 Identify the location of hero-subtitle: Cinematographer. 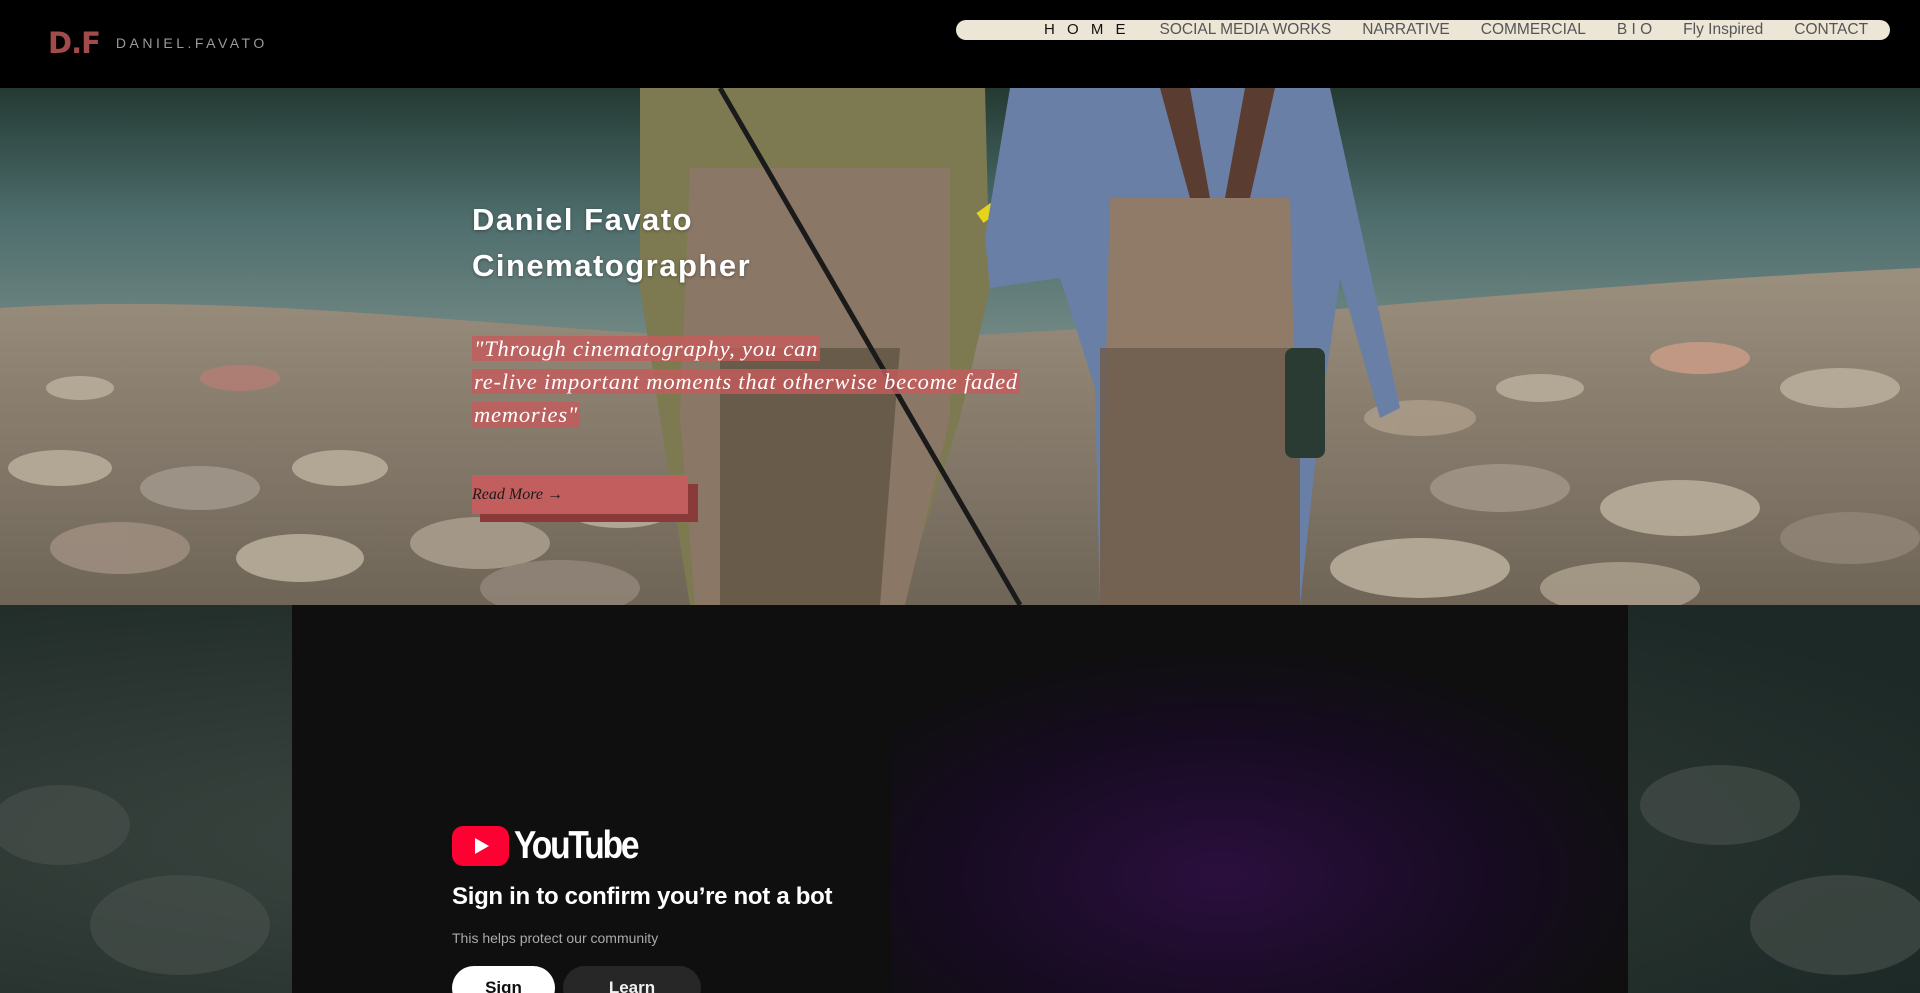
(612, 265).